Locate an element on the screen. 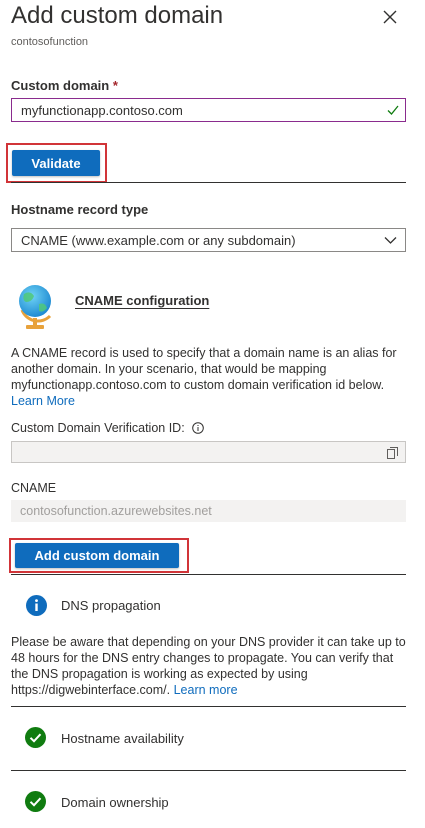 The image size is (425, 828). hostname-record-select: CNAME (www.example.com or any subdomain) is located at coordinates (208, 240).